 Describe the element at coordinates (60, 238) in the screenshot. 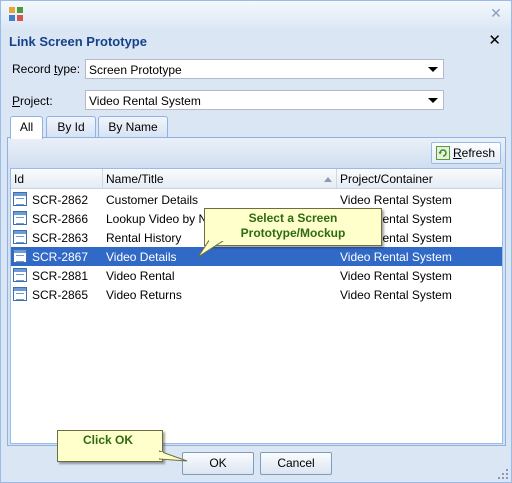

I see `row-id: SCR-2863` at that location.